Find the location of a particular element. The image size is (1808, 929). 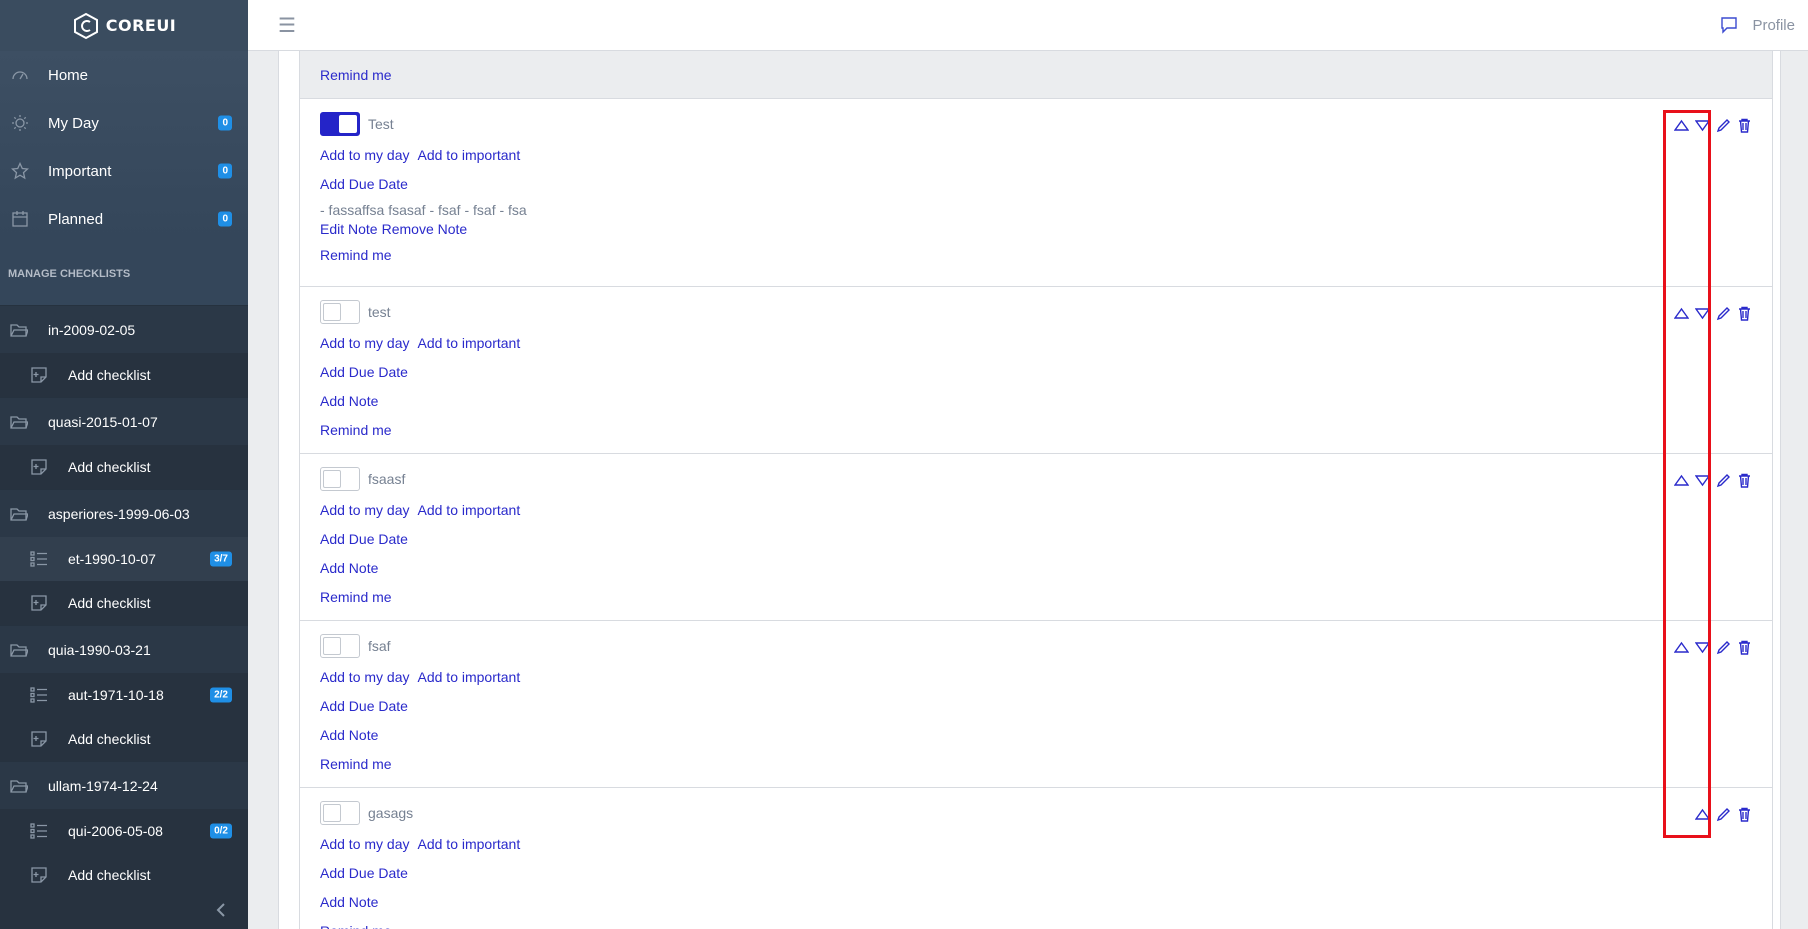

brand-name: COREUI is located at coordinates (141, 25).